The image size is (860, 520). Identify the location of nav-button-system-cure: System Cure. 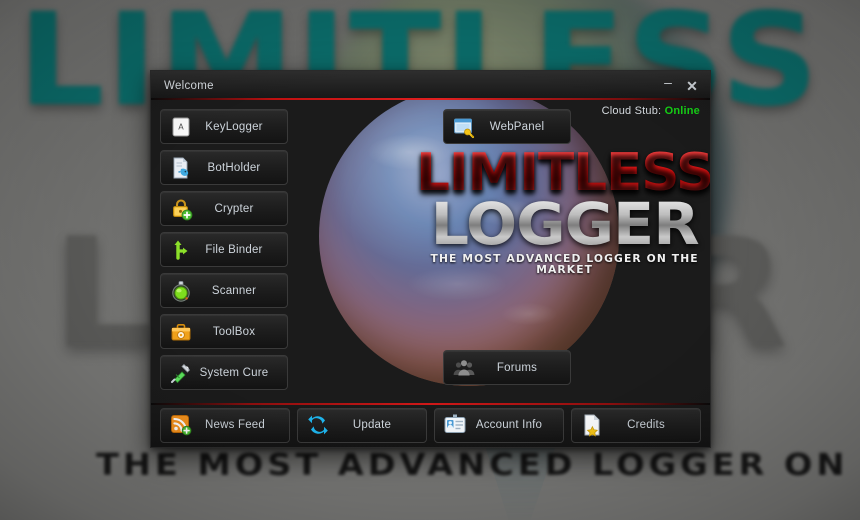
(224, 372).